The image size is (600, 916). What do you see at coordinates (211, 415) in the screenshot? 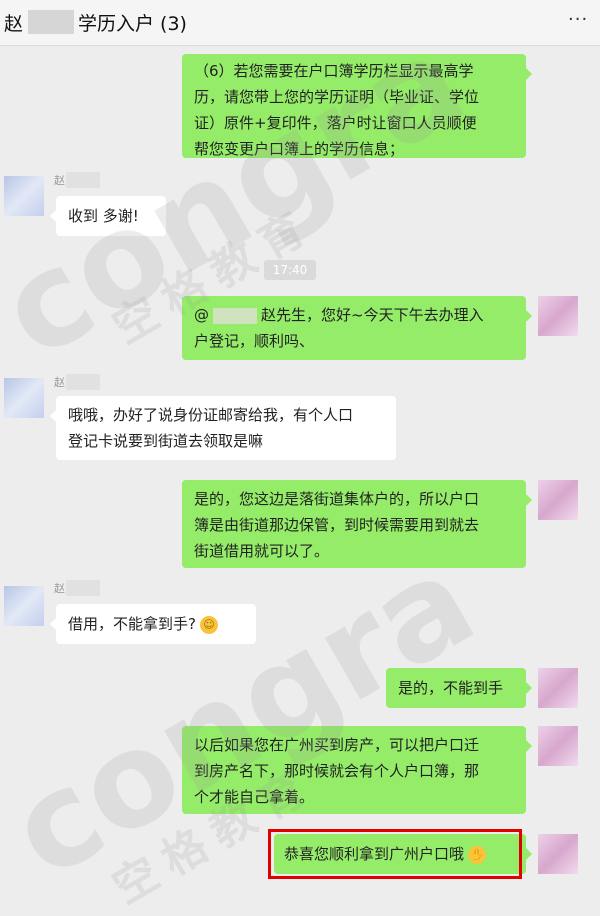
I see `message-line: 哦哦，办好了说身份证邮寄给我，有个人口` at bounding box center [211, 415].